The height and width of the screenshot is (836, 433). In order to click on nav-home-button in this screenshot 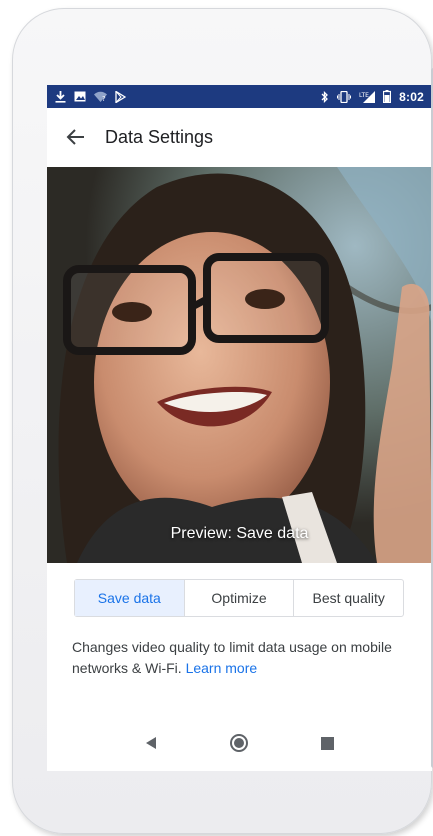, I will do `click(239, 743)`.